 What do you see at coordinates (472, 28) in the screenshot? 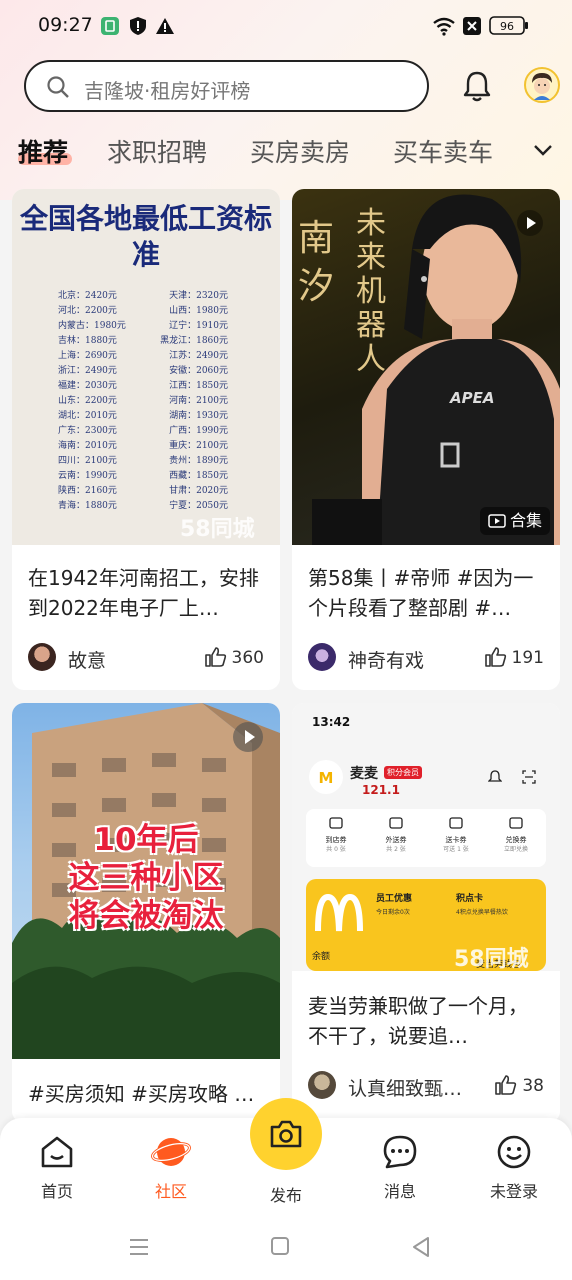
I see `no-sim-icon` at bounding box center [472, 28].